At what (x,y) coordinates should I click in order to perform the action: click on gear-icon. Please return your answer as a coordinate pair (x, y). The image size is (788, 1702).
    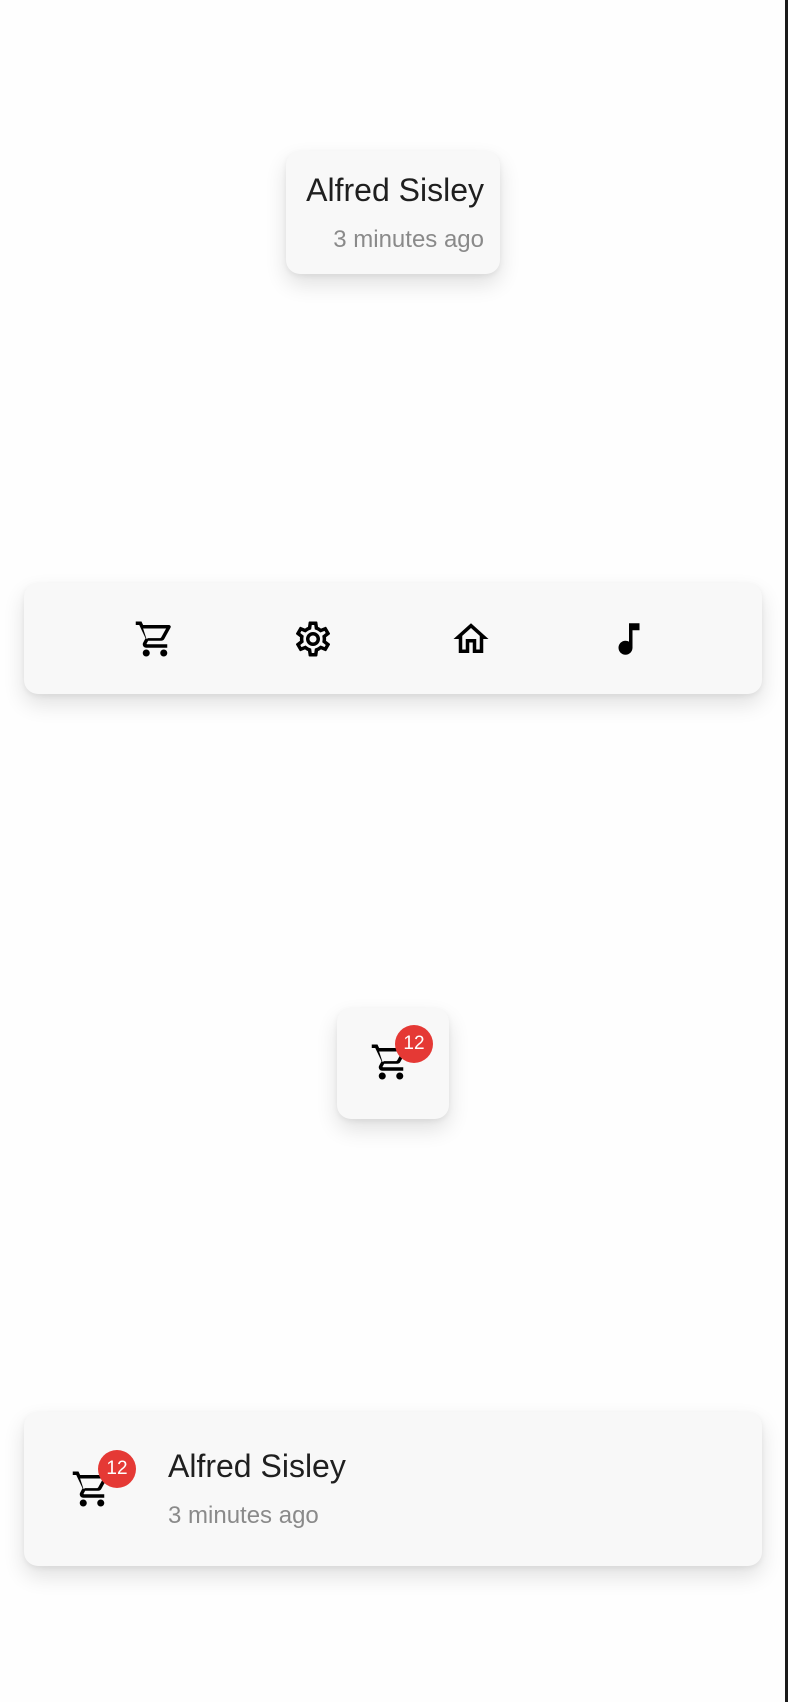
    Looking at the image, I should click on (313, 639).